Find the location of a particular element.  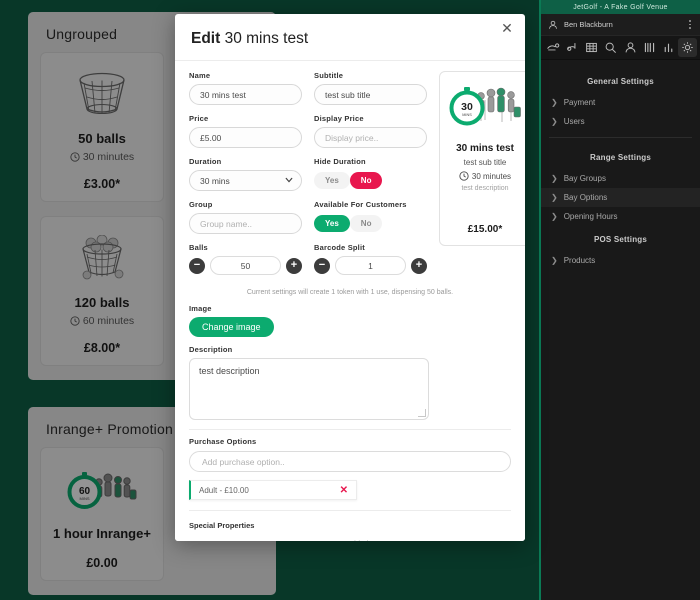

product-price: £8.00* is located at coordinates (102, 348).